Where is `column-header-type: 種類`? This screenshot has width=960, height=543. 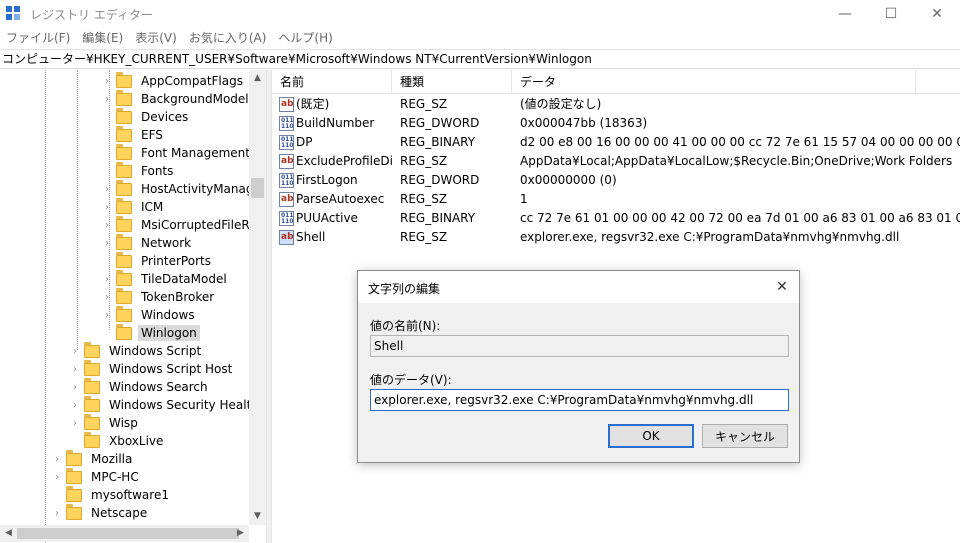 column-header-type: 種類 is located at coordinates (452, 82).